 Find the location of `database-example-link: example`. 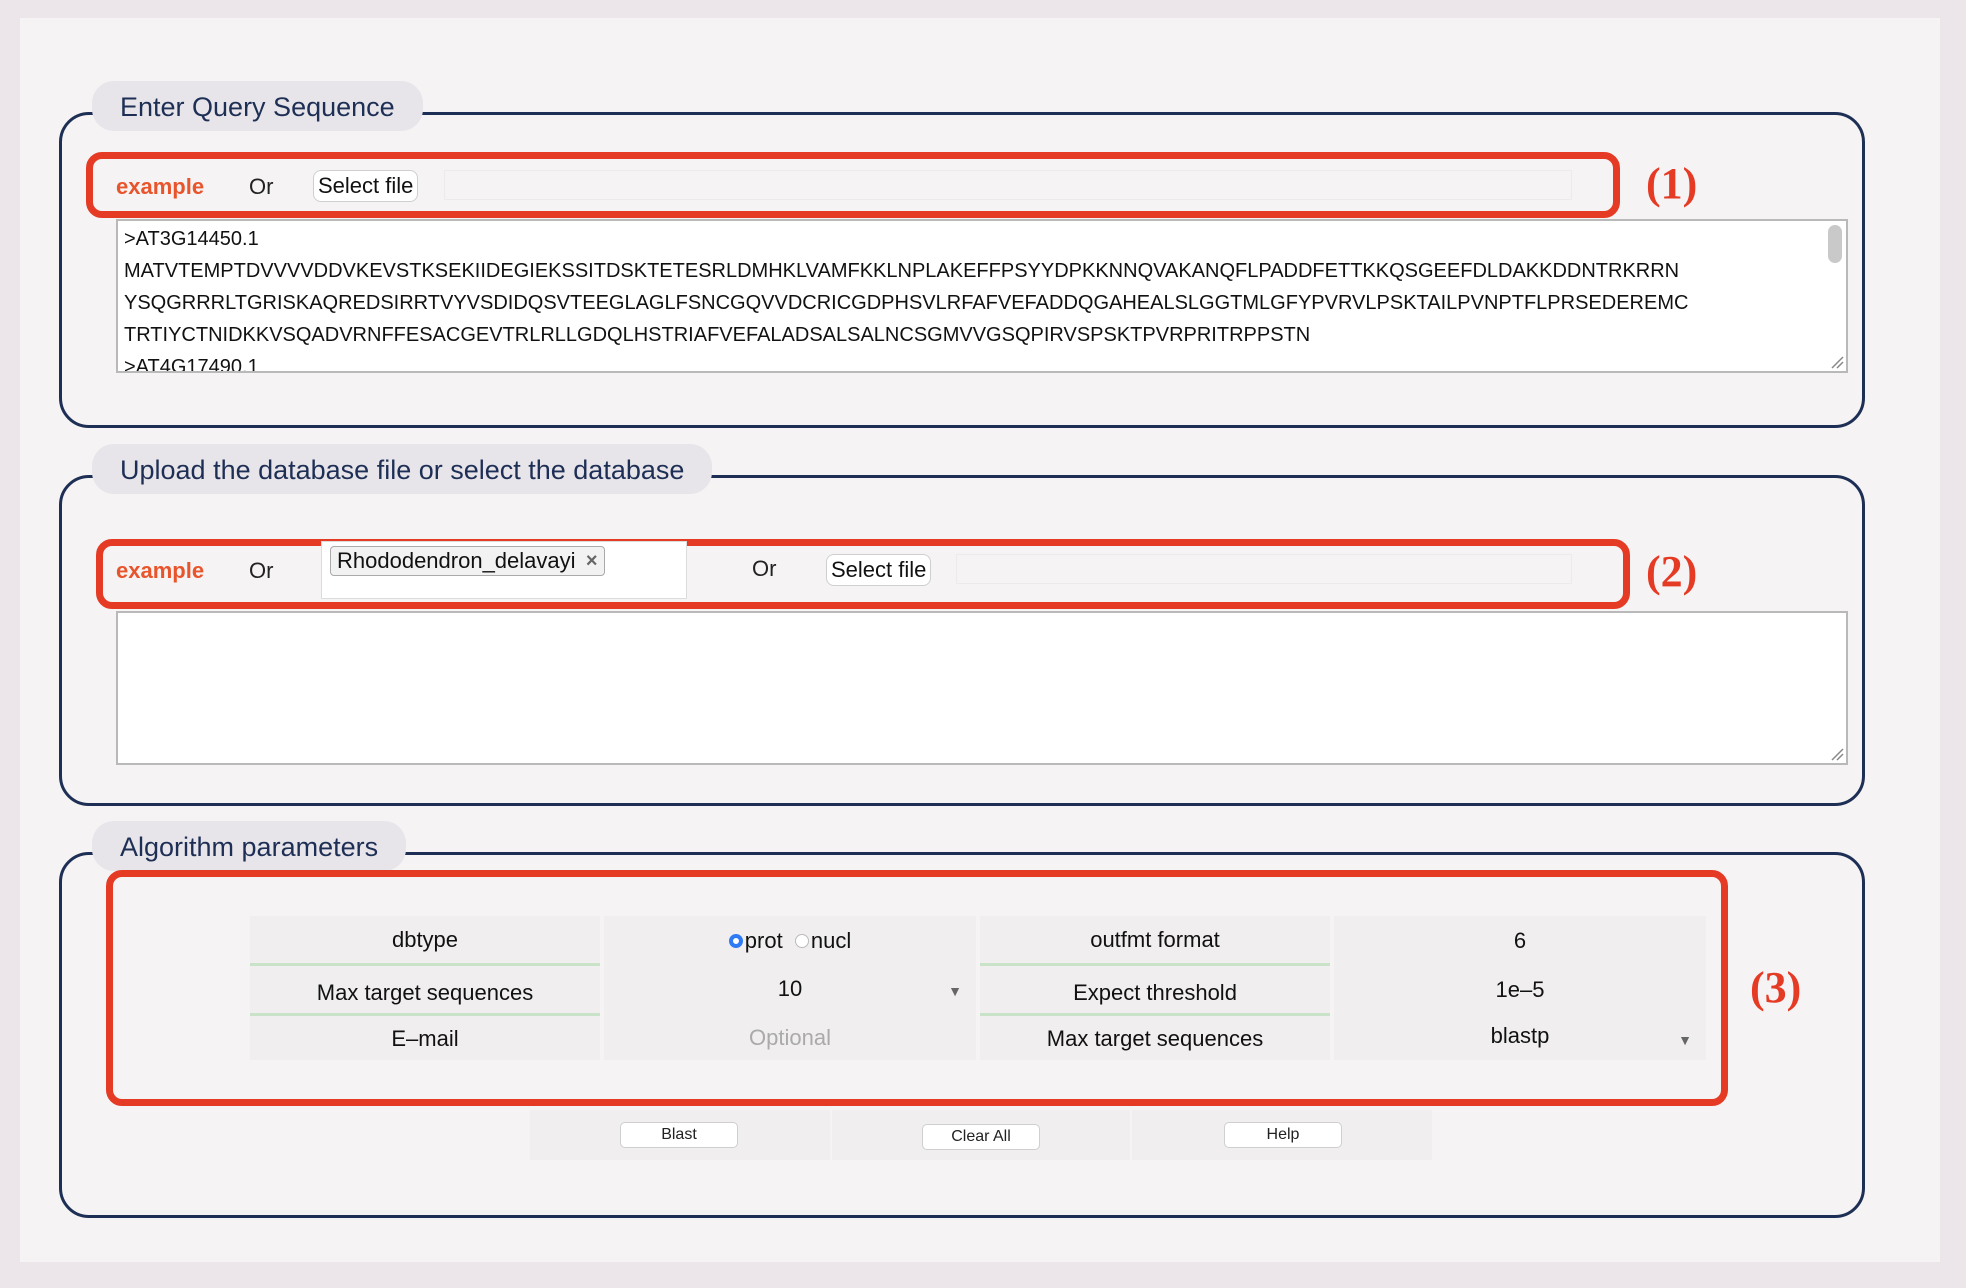

database-example-link: example is located at coordinates (160, 571).